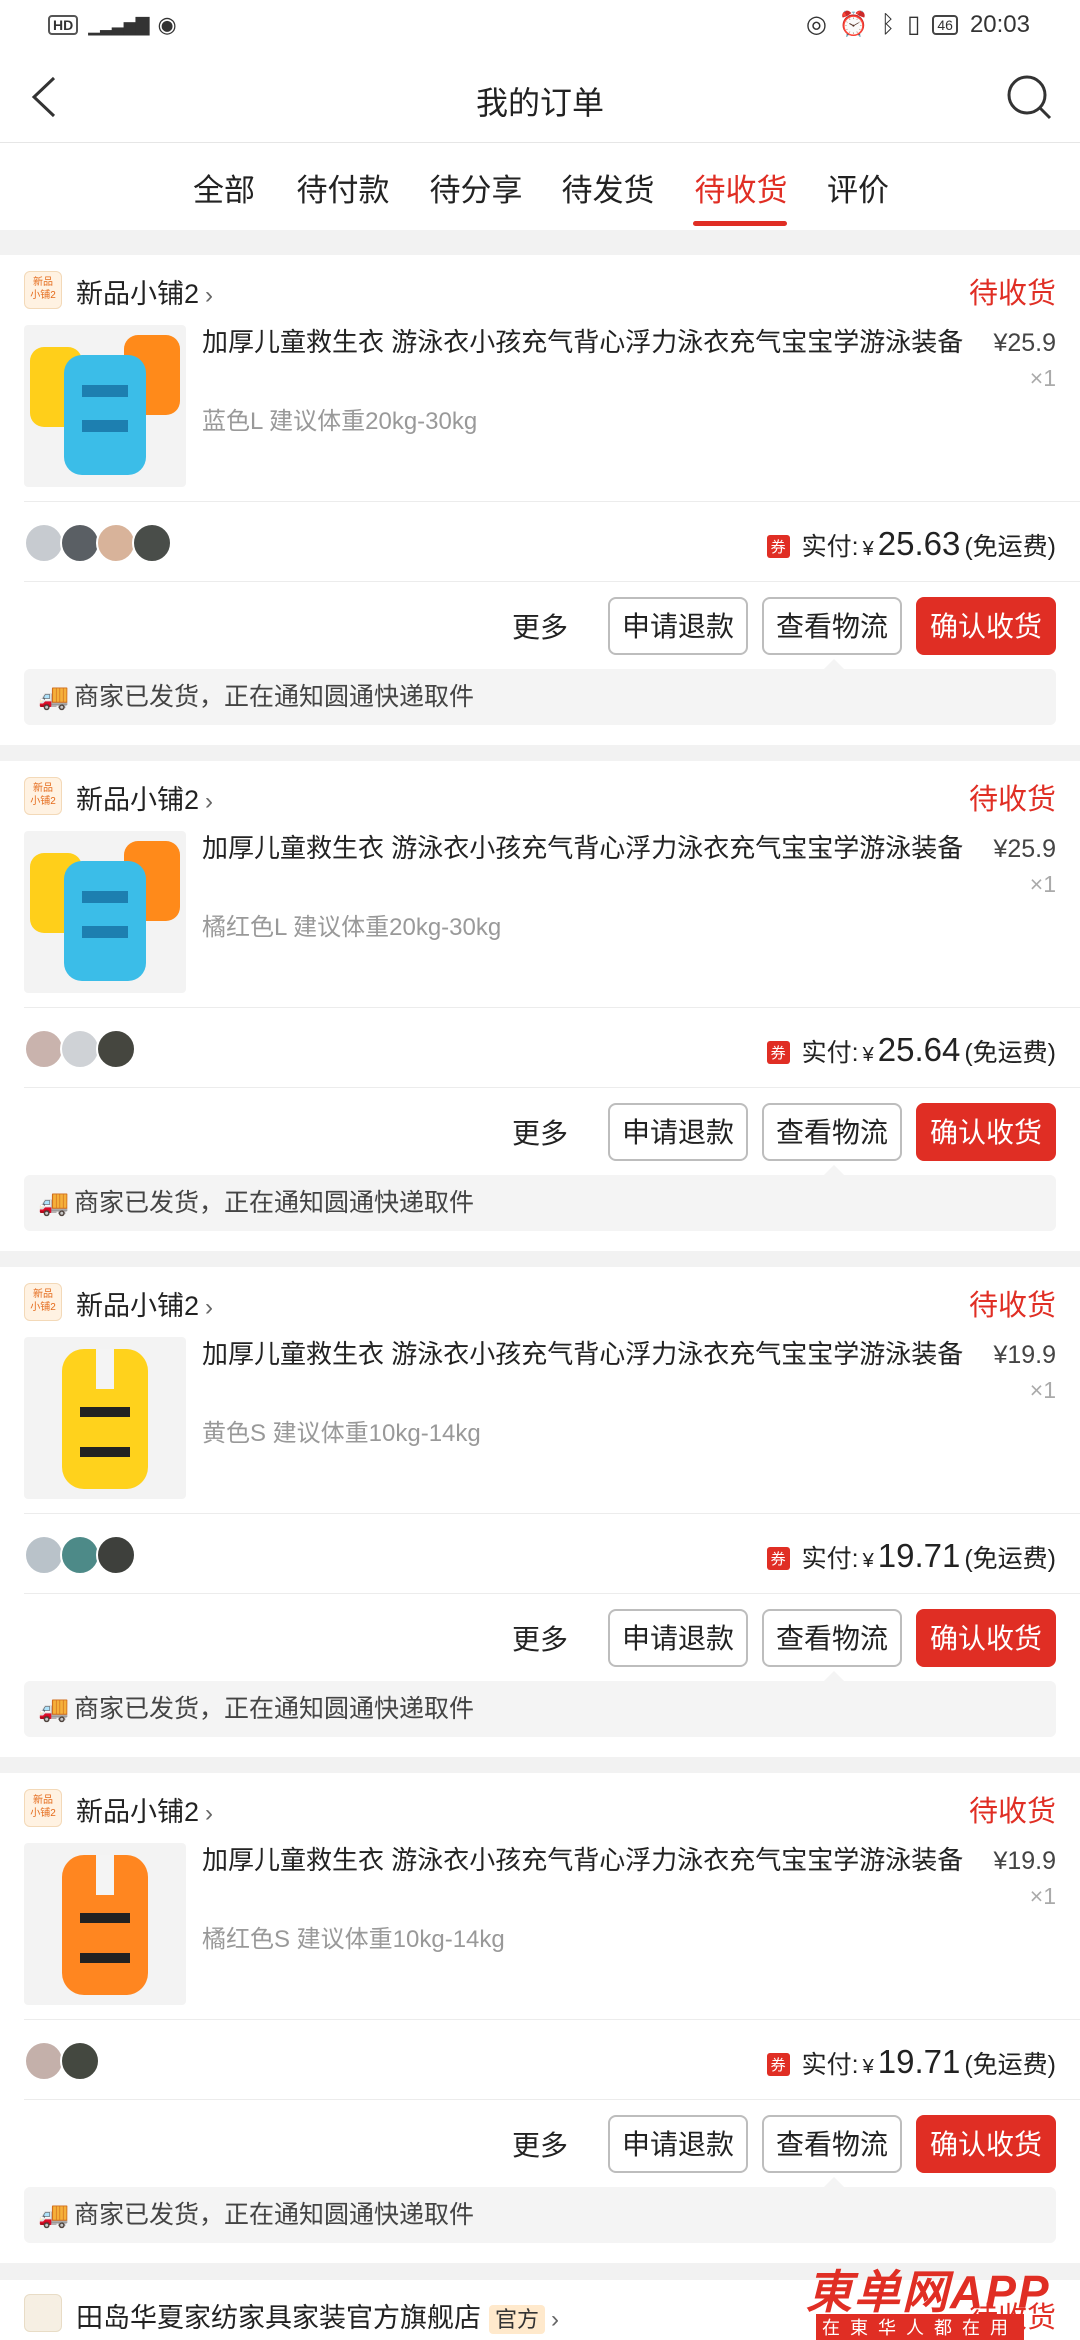 The width and height of the screenshot is (1080, 2340). I want to click on product-spec: 蓝色L 建议体重20kg-30kg, so click(340, 421).